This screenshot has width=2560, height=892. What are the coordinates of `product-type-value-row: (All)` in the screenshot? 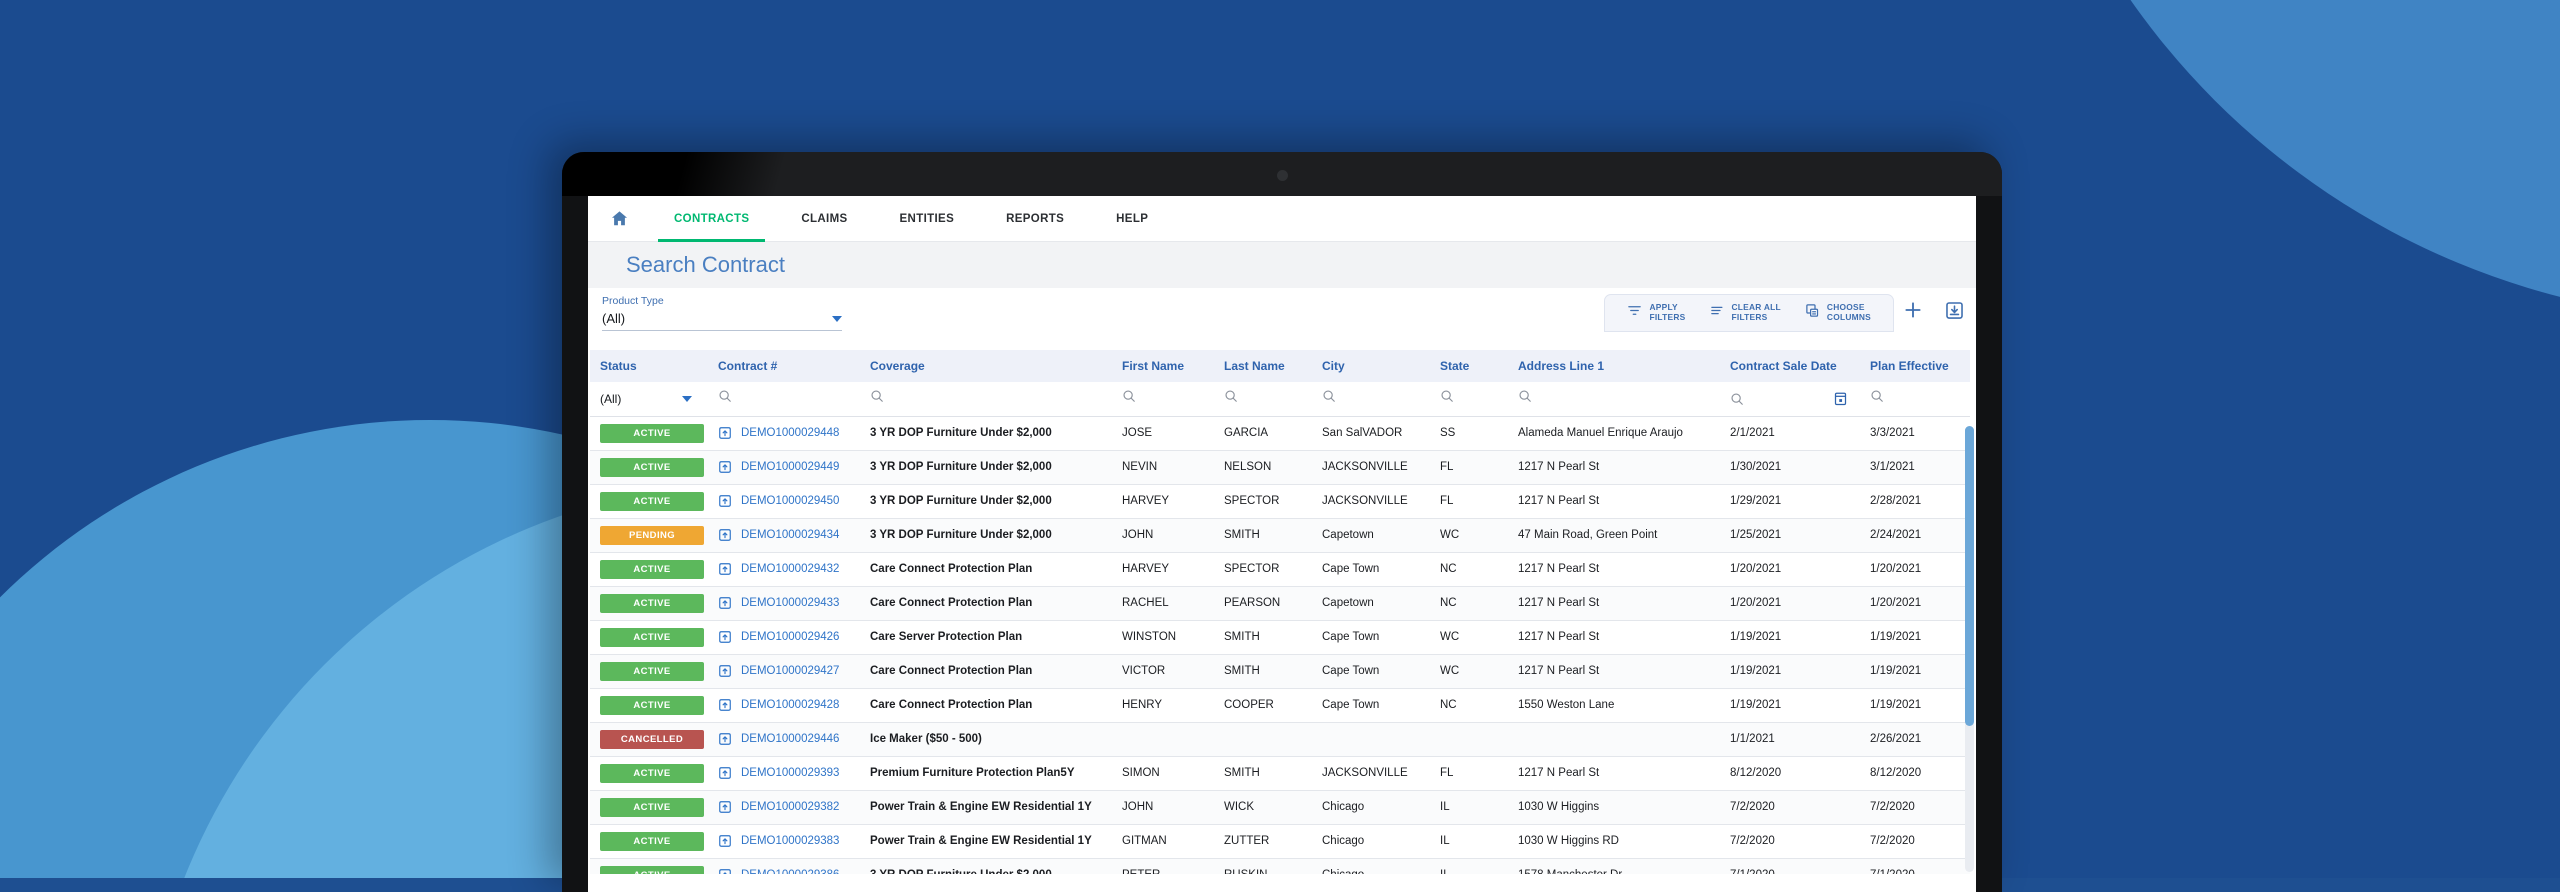 It's located at (722, 321).